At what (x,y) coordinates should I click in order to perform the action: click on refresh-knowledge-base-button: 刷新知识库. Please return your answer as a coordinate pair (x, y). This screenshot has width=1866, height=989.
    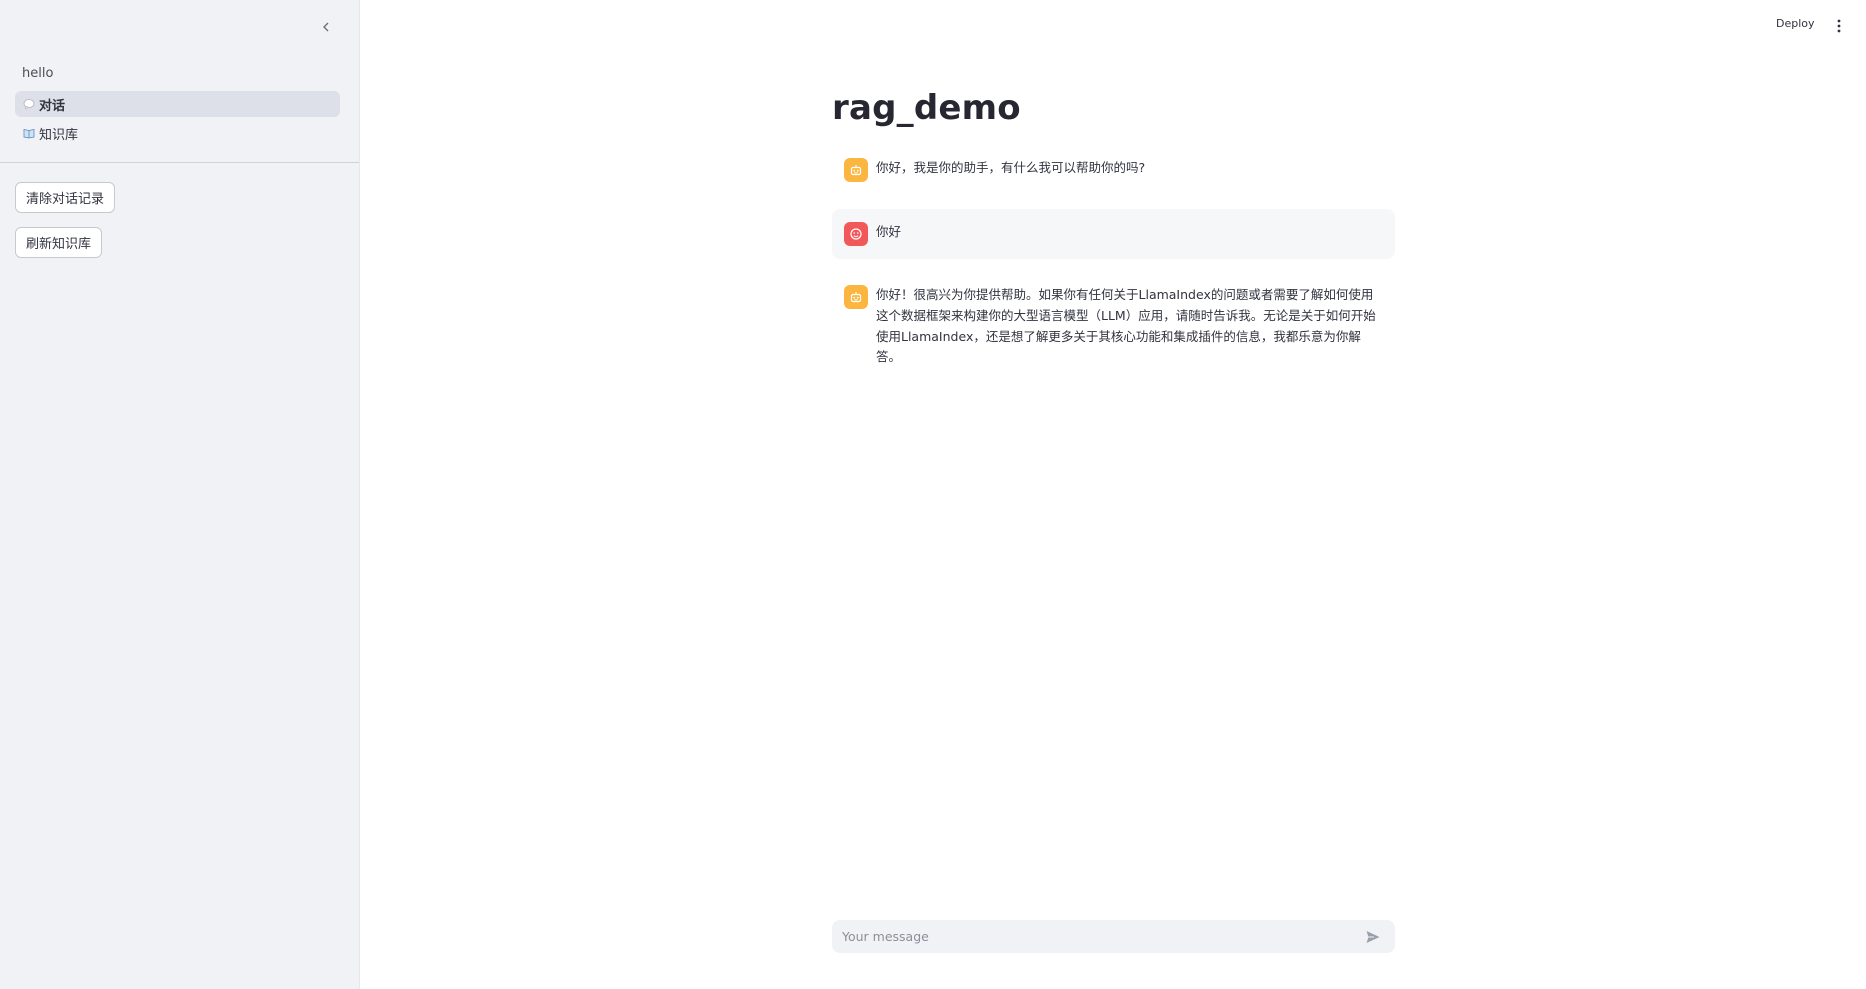
    Looking at the image, I should click on (59, 242).